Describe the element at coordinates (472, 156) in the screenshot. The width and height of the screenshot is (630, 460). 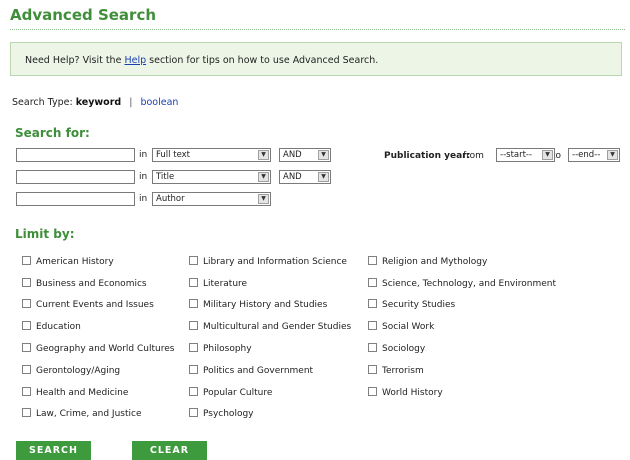
I see `publication-year: Publication year: from to` at that location.